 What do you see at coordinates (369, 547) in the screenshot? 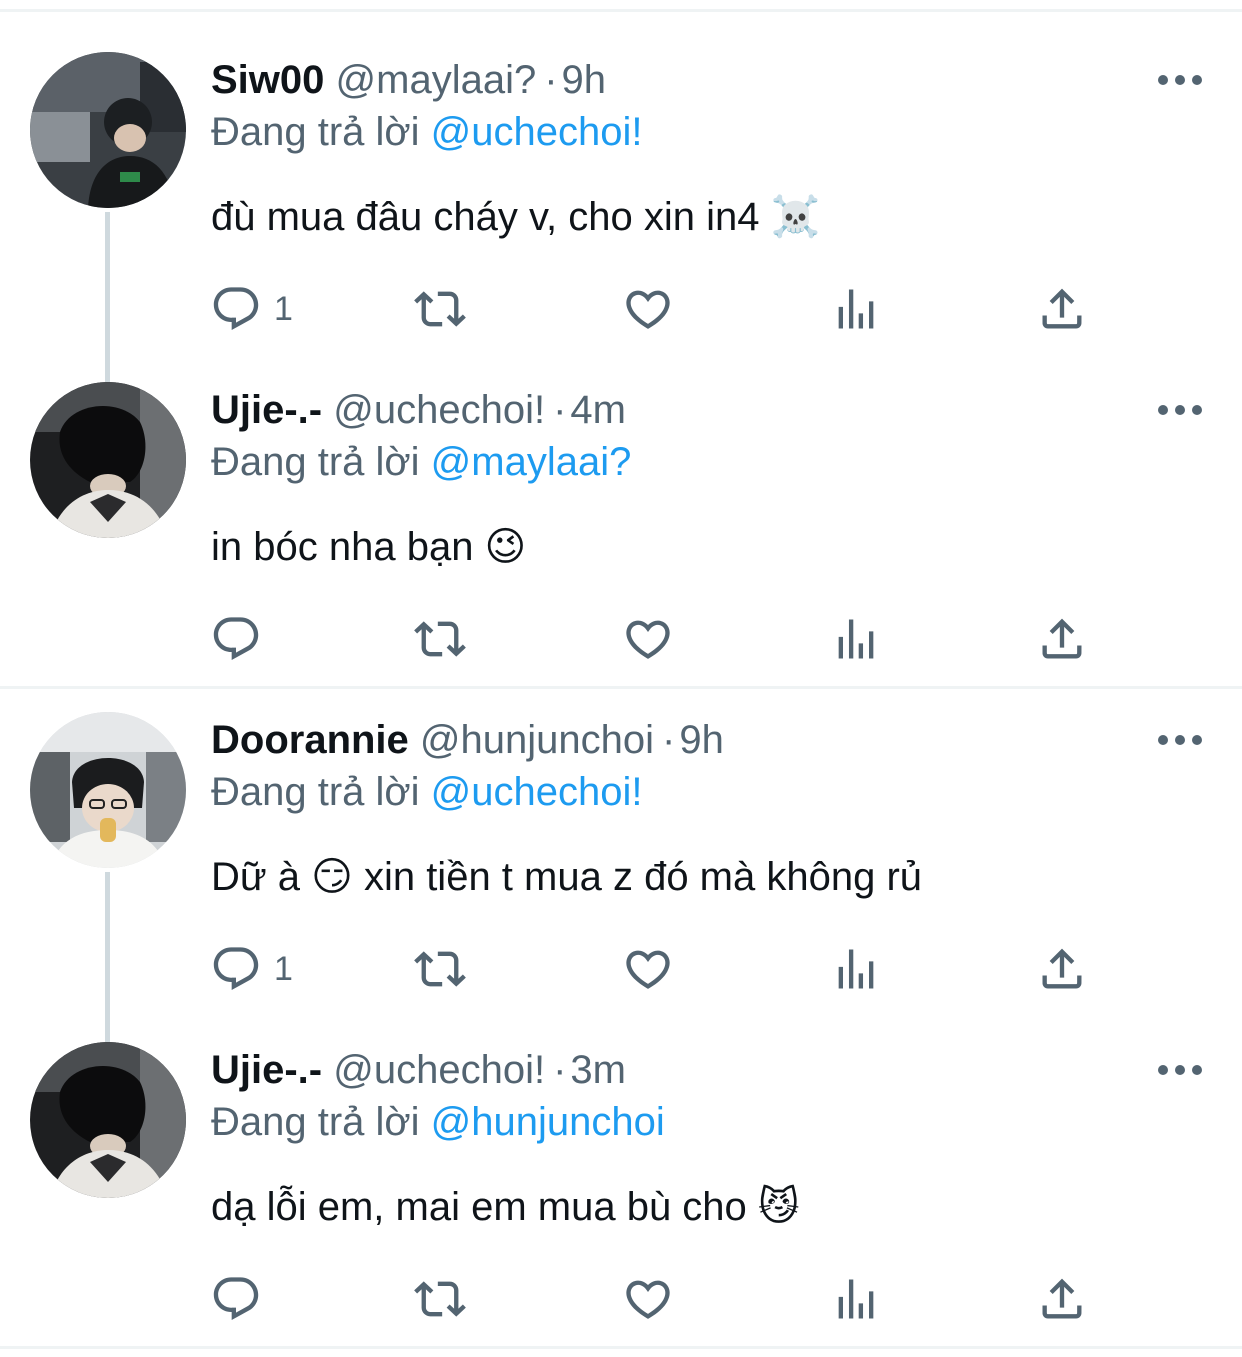
I see `tweet-text: in bóc nha bạn 😉` at bounding box center [369, 547].